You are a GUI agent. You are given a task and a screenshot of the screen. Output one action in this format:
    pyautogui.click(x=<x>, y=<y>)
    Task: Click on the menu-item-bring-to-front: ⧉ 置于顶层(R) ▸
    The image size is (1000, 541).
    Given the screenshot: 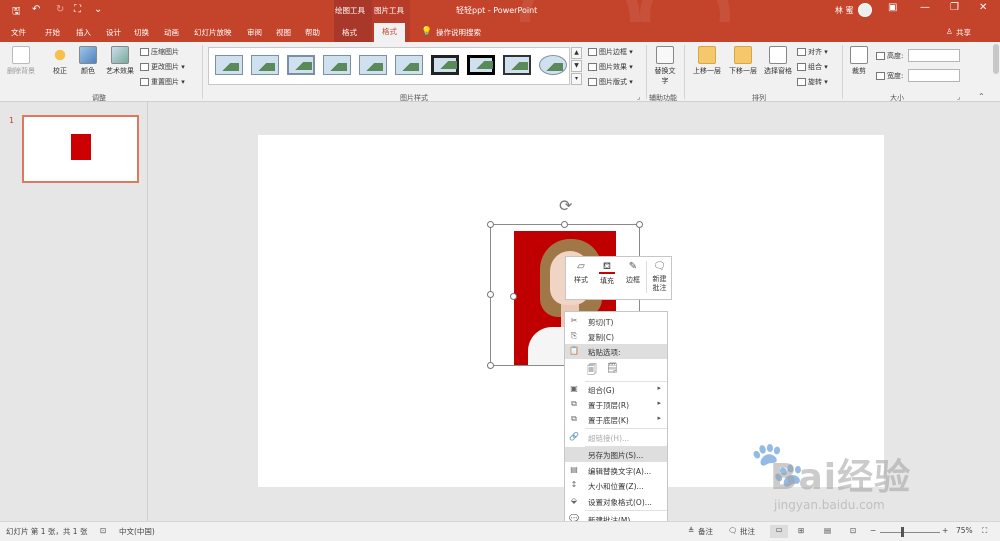 What is the action you would take?
    pyautogui.click(x=616, y=404)
    